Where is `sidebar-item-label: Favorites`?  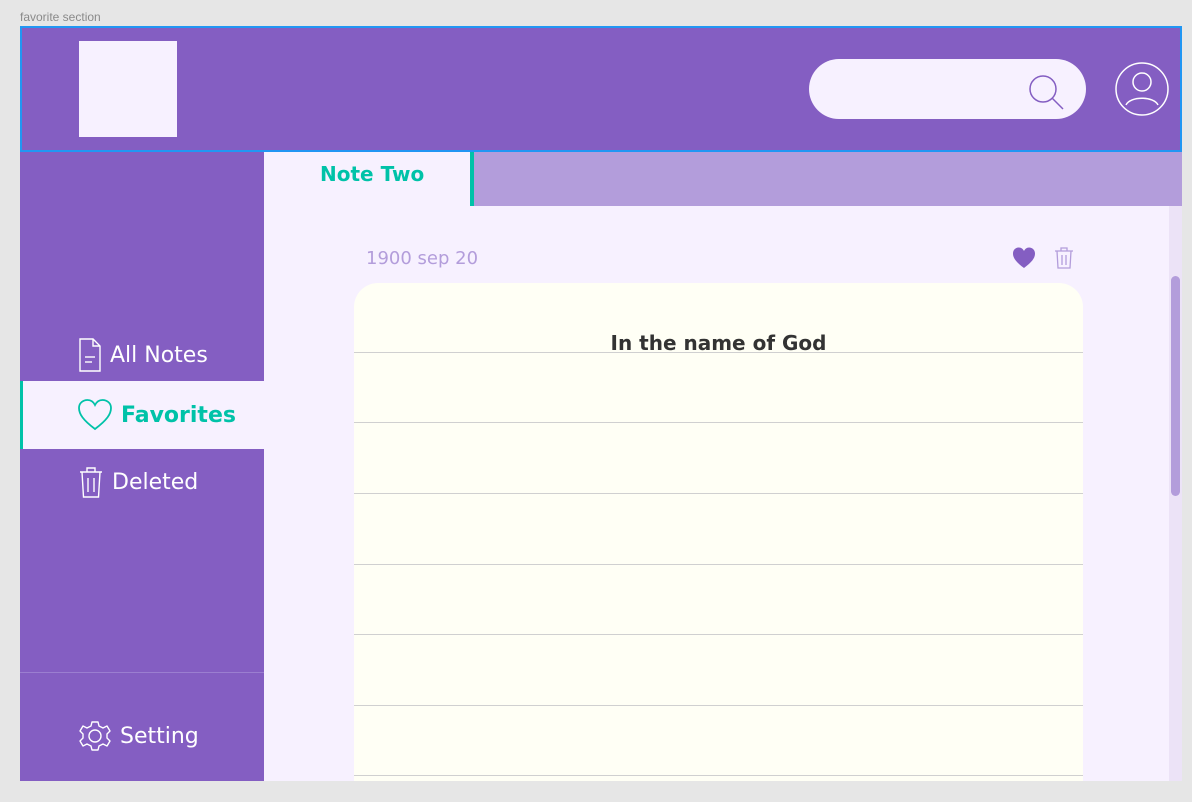 sidebar-item-label: Favorites is located at coordinates (178, 415).